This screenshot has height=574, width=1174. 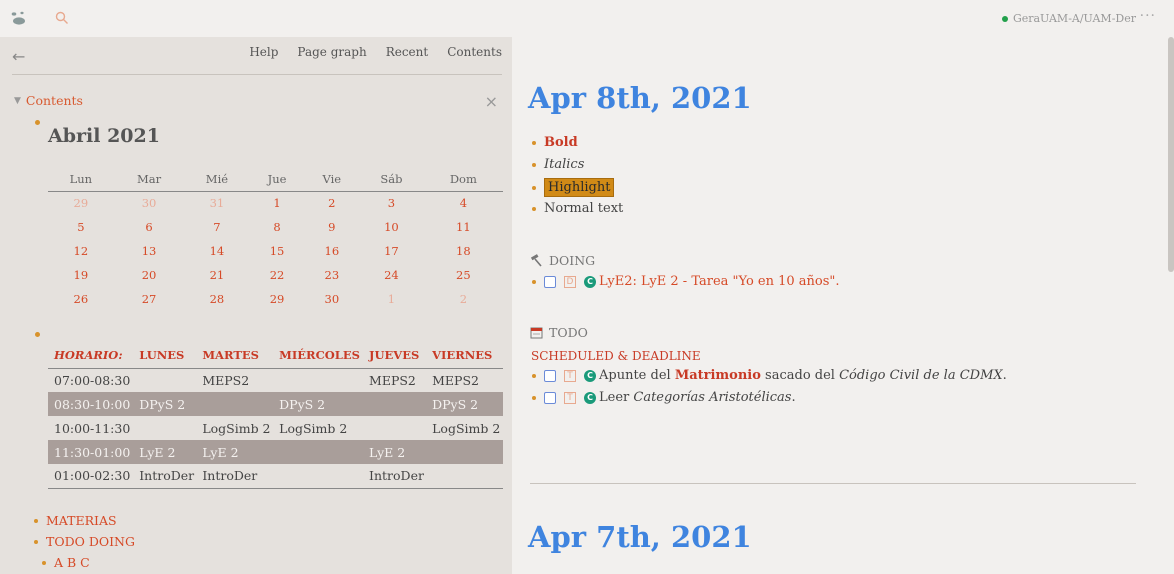 What do you see at coordinates (573, 187) in the screenshot?
I see `block-item: Highlight` at bounding box center [573, 187].